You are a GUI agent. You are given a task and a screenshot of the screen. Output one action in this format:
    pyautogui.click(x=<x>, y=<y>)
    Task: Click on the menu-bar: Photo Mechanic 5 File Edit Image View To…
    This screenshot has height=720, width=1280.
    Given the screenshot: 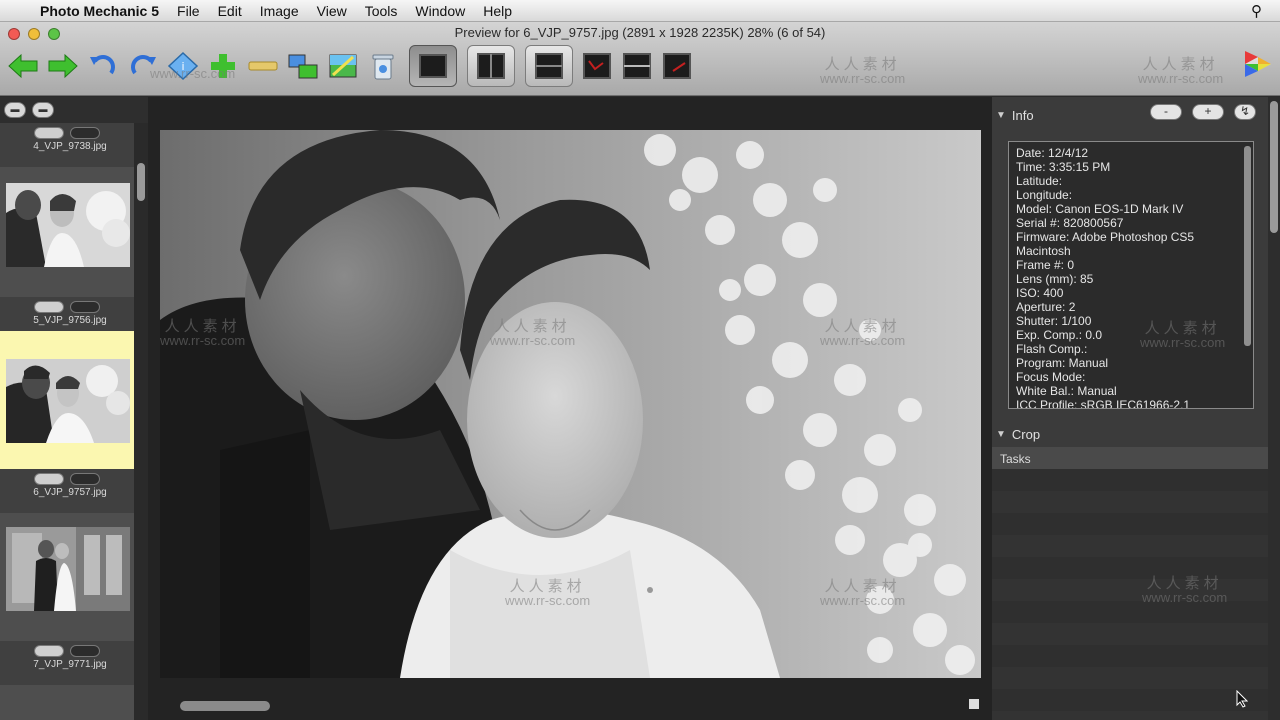 What is the action you would take?
    pyautogui.click(x=640, y=11)
    